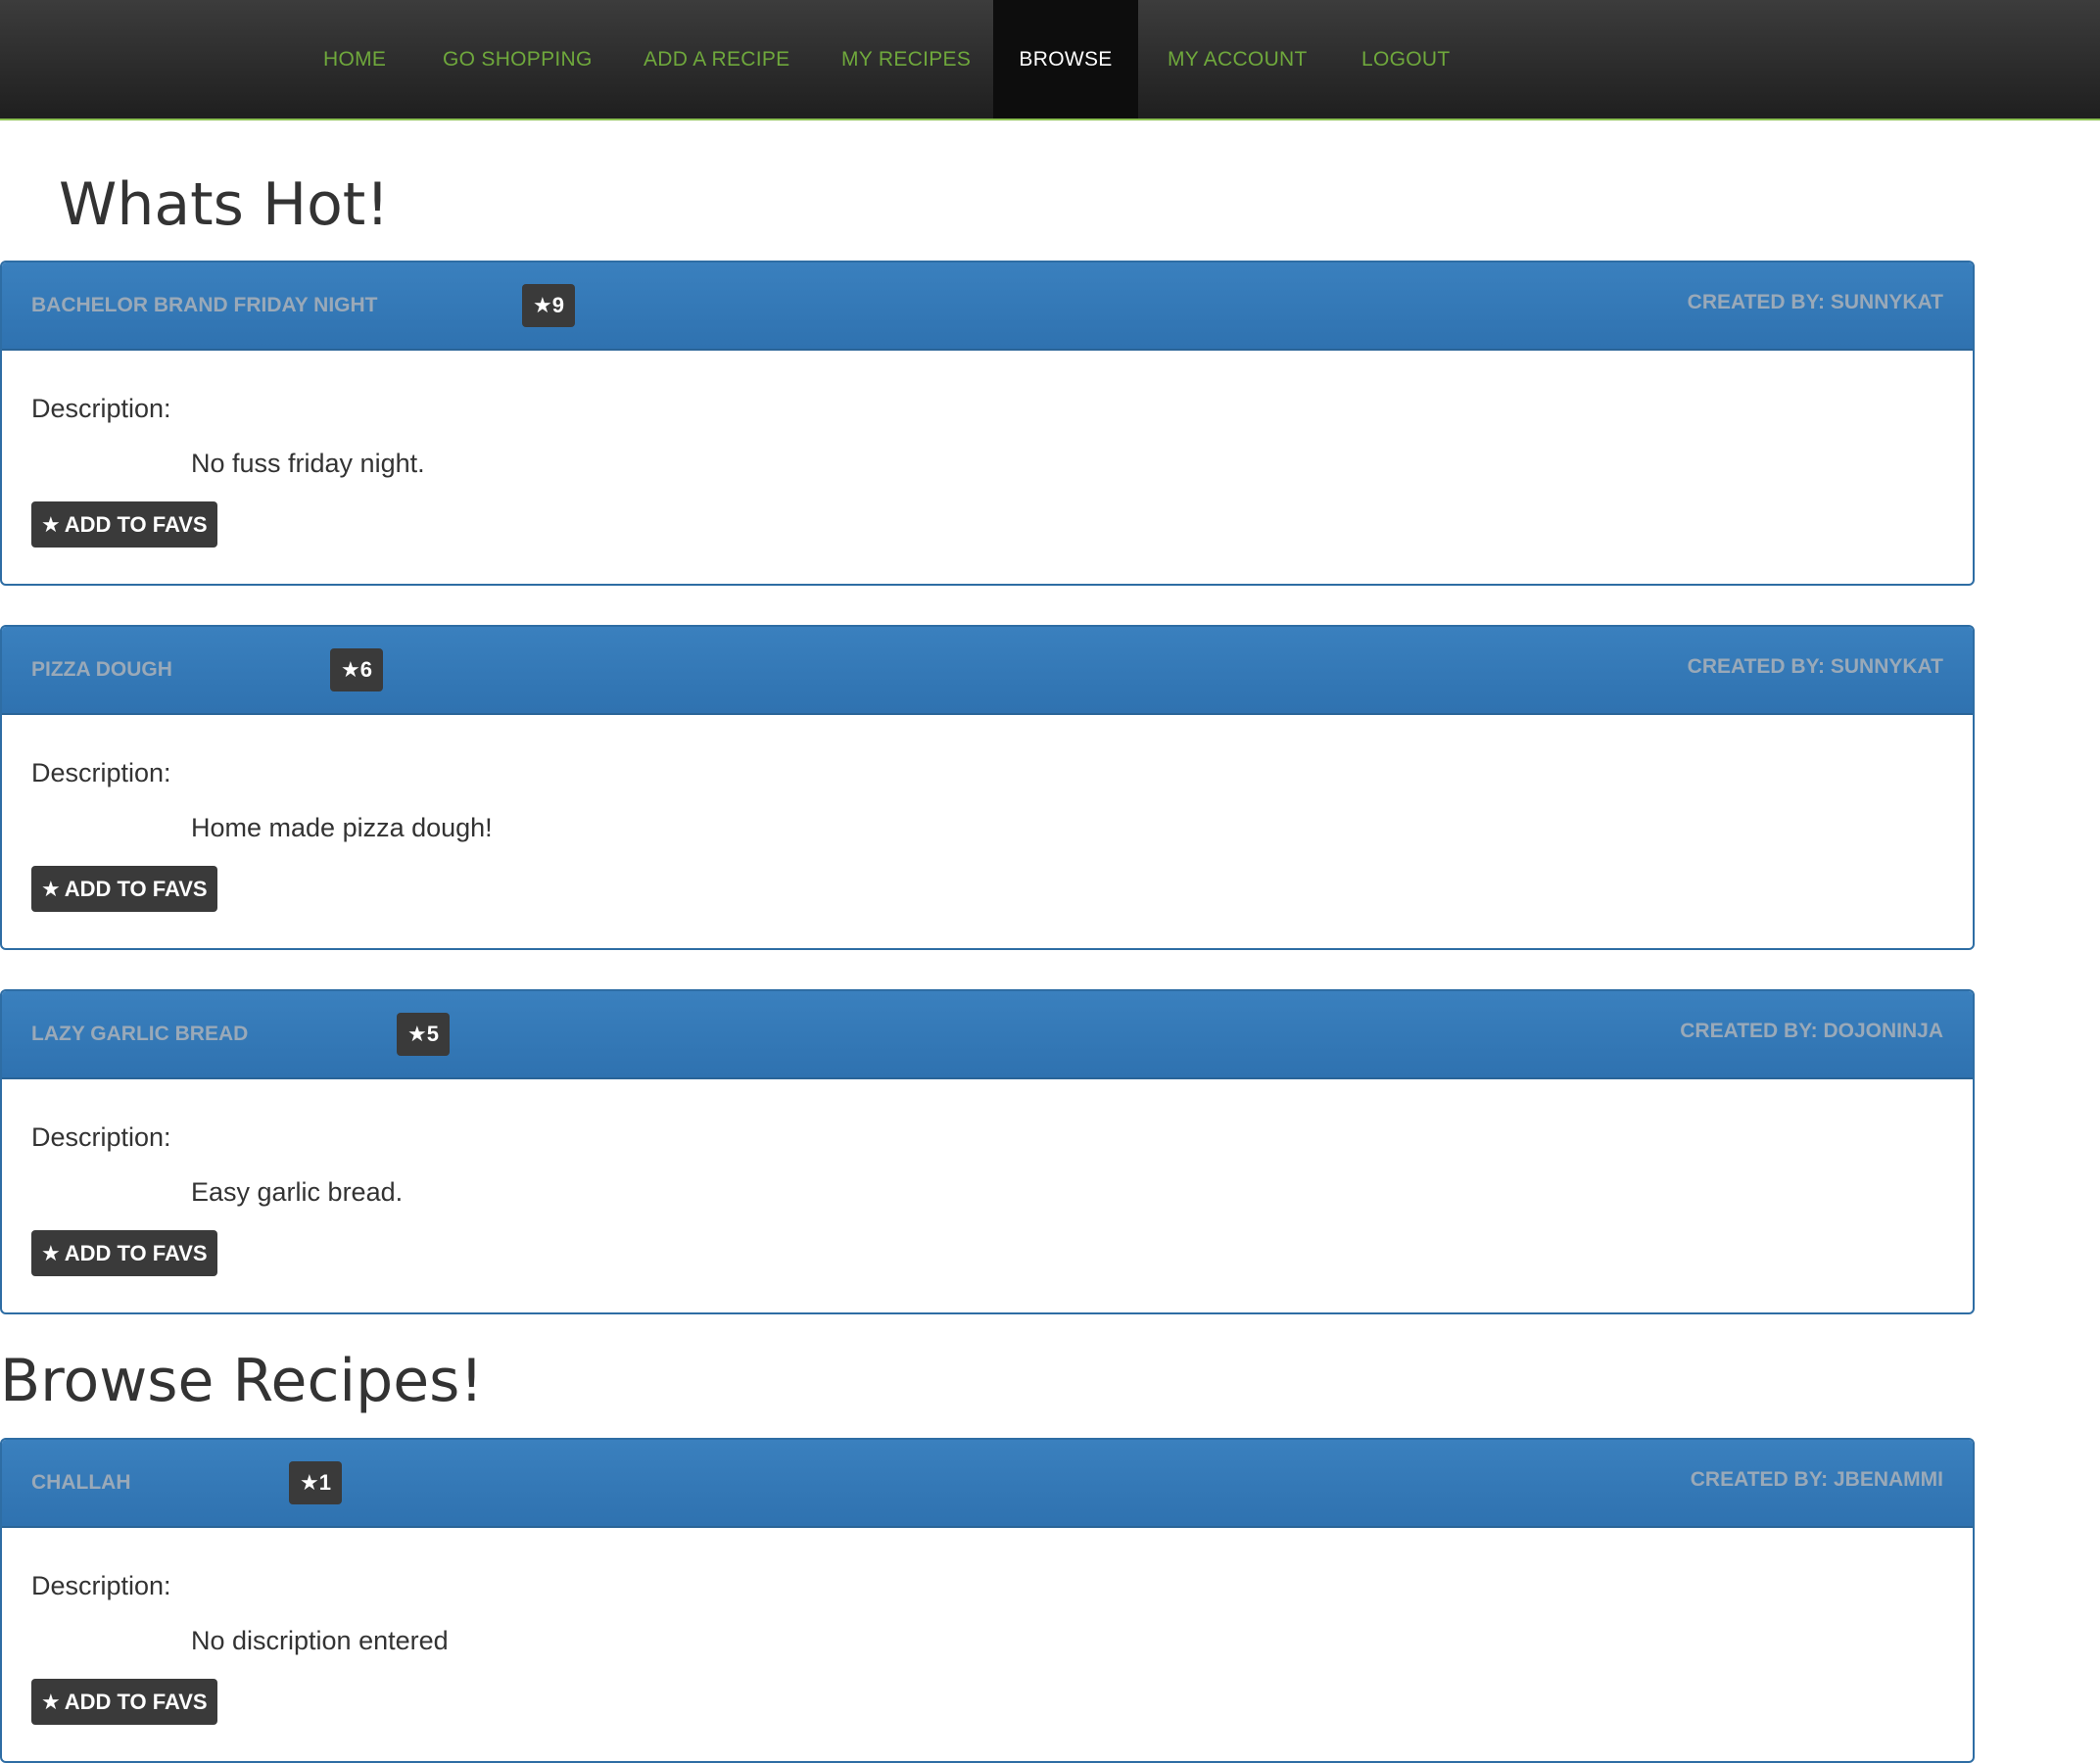 This screenshot has width=2100, height=1763. I want to click on whats-hot-heading: Whats Hot!, so click(225, 205).